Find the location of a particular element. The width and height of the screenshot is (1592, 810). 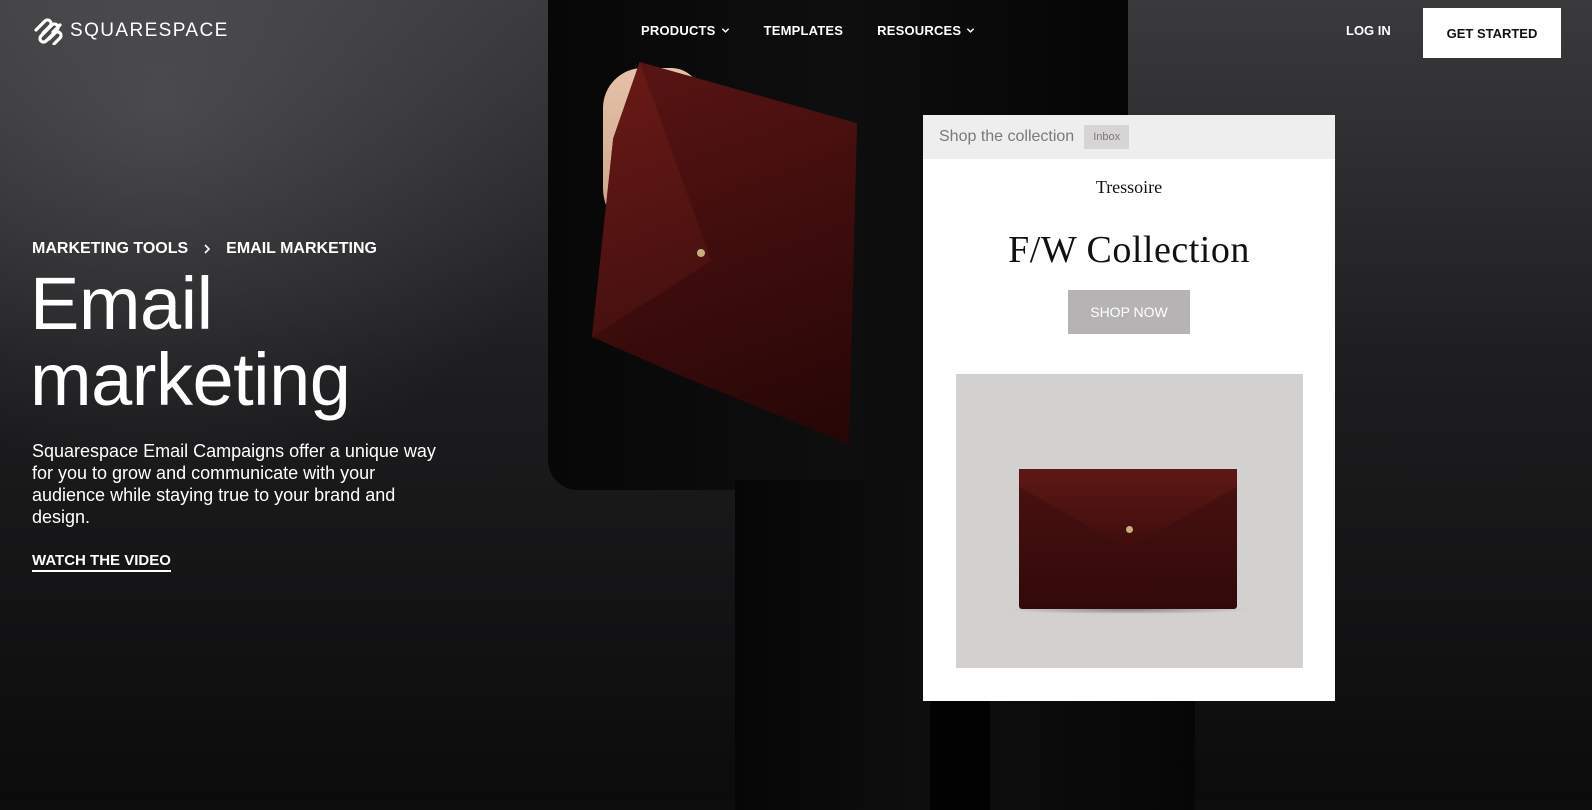

product-clutch-snap is located at coordinates (1129, 529).